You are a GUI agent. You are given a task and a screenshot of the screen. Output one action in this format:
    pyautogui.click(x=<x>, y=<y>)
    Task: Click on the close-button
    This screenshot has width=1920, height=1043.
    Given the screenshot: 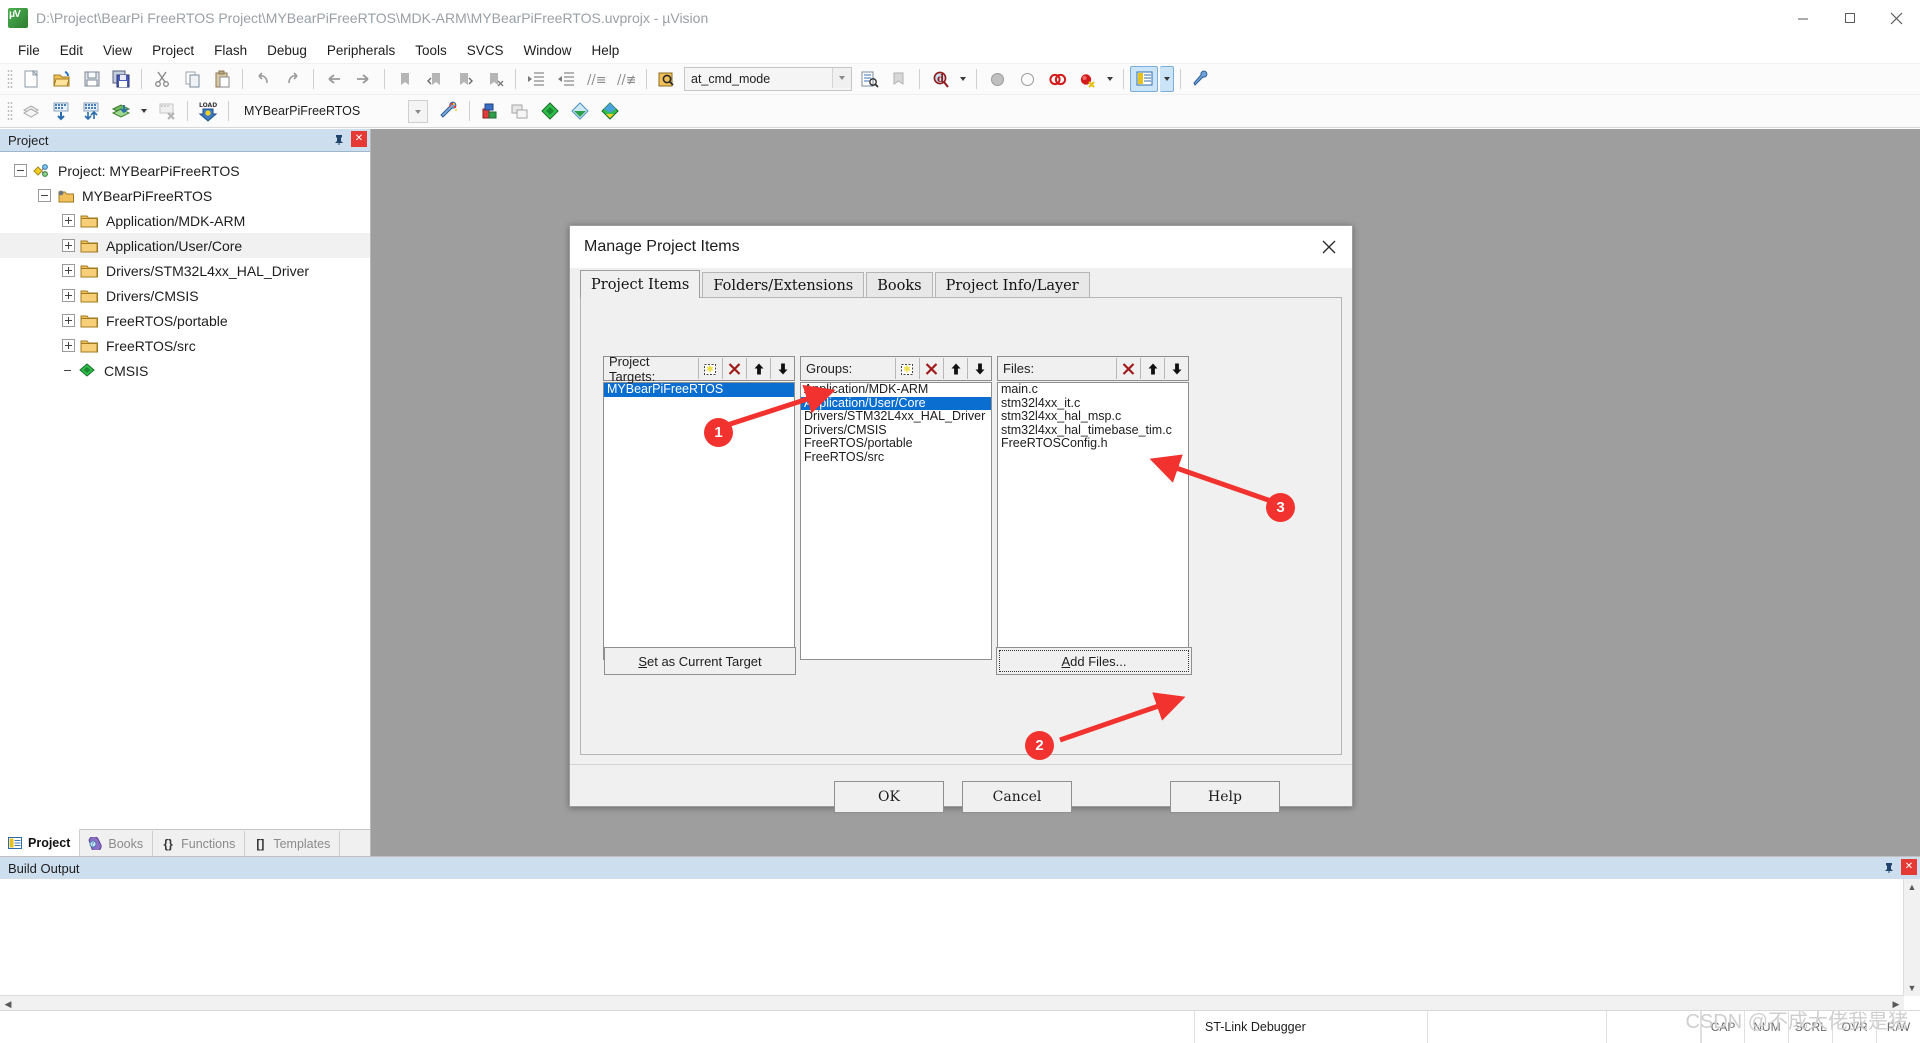 What is the action you would take?
    pyautogui.click(x=1896, y=18)
    